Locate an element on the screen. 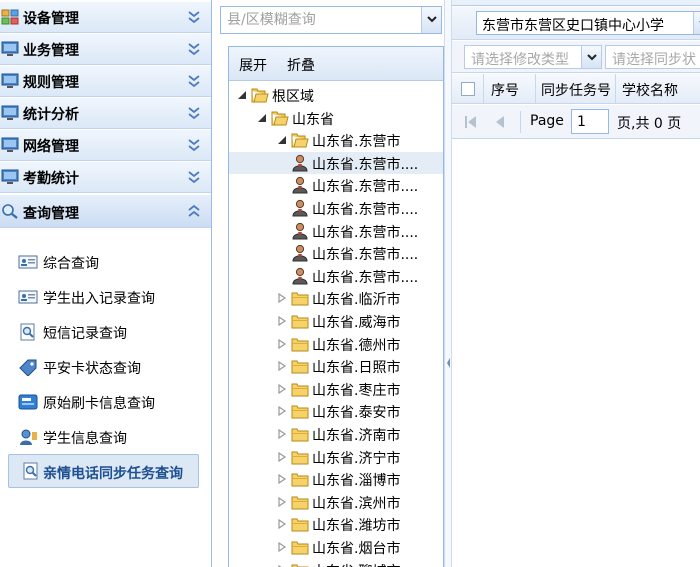 The width and height of the screenshot is (700, 567). tree-node-city: 山东省.枣庄市 is located at coordinates (336, 389).